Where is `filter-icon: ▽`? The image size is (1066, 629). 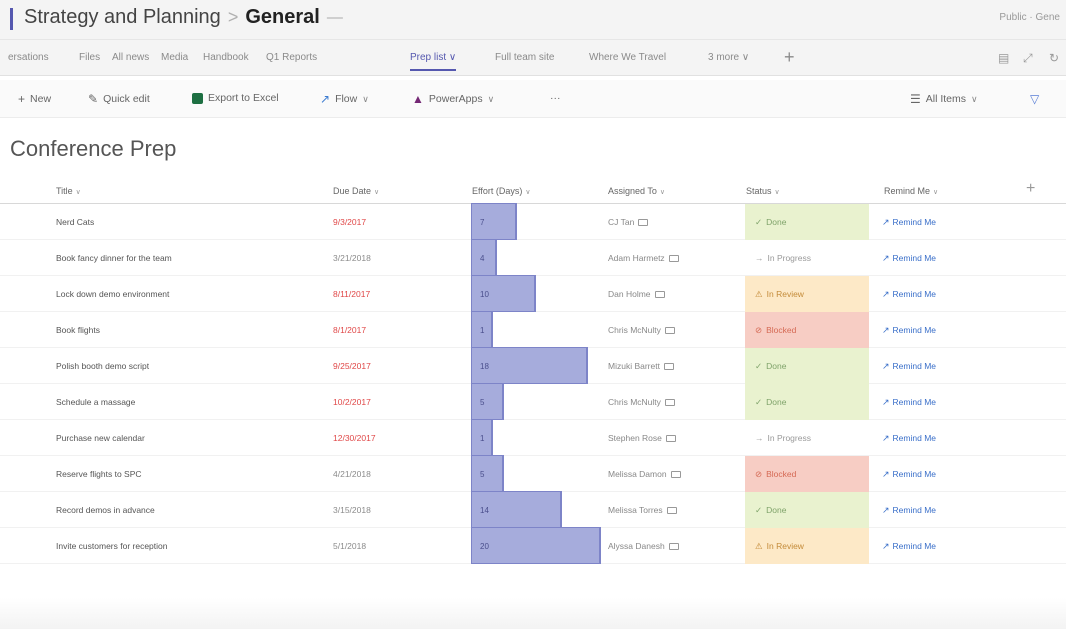 filter-icon: ▽ is located at coordinates (1035, 99).